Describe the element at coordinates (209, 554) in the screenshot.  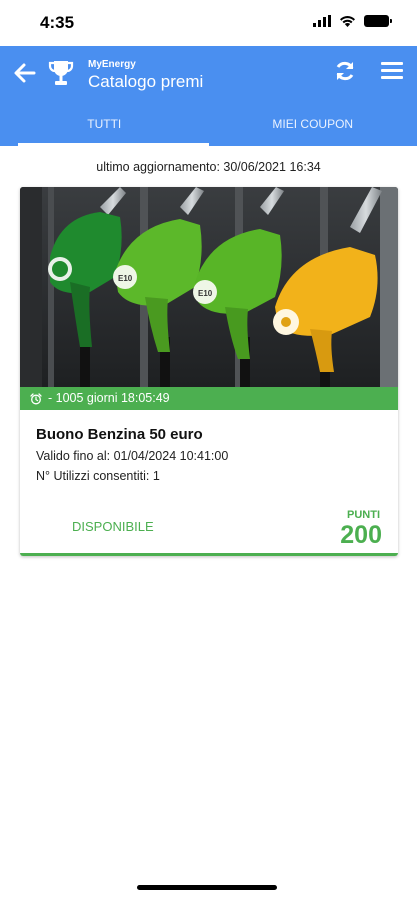
I see `card-bottom-border` at that location.